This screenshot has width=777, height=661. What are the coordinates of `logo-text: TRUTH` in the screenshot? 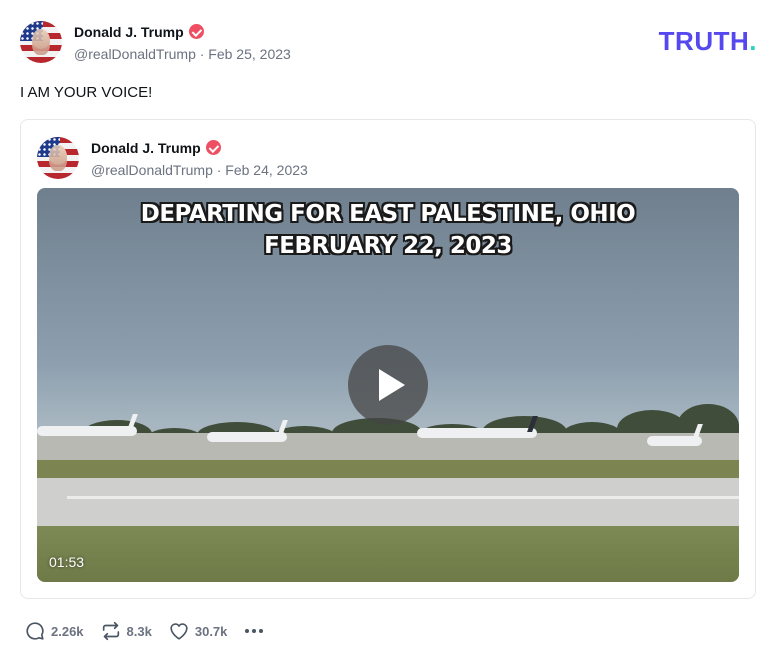 It's located at (704, 41).